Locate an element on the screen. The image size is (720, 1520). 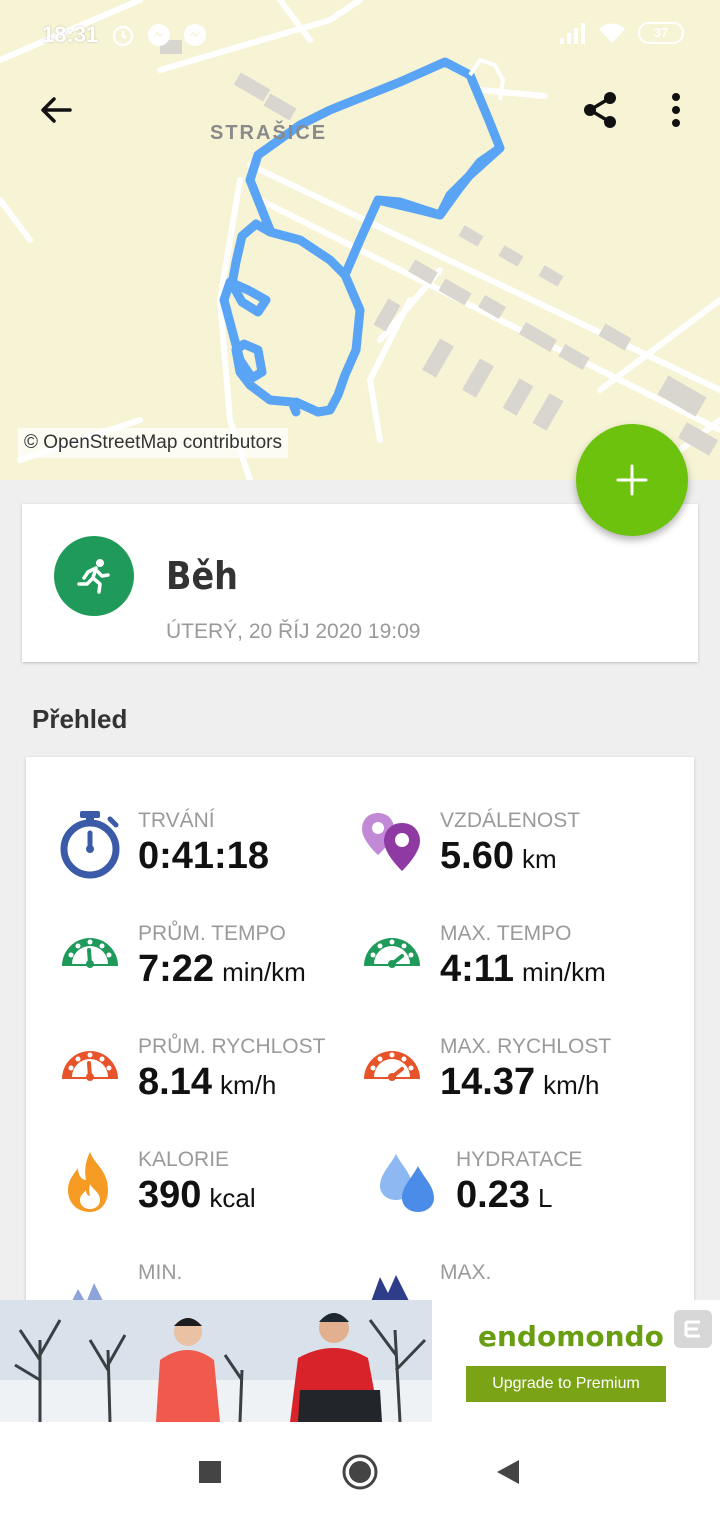
recents-button is located at coordinates (210, 1472).